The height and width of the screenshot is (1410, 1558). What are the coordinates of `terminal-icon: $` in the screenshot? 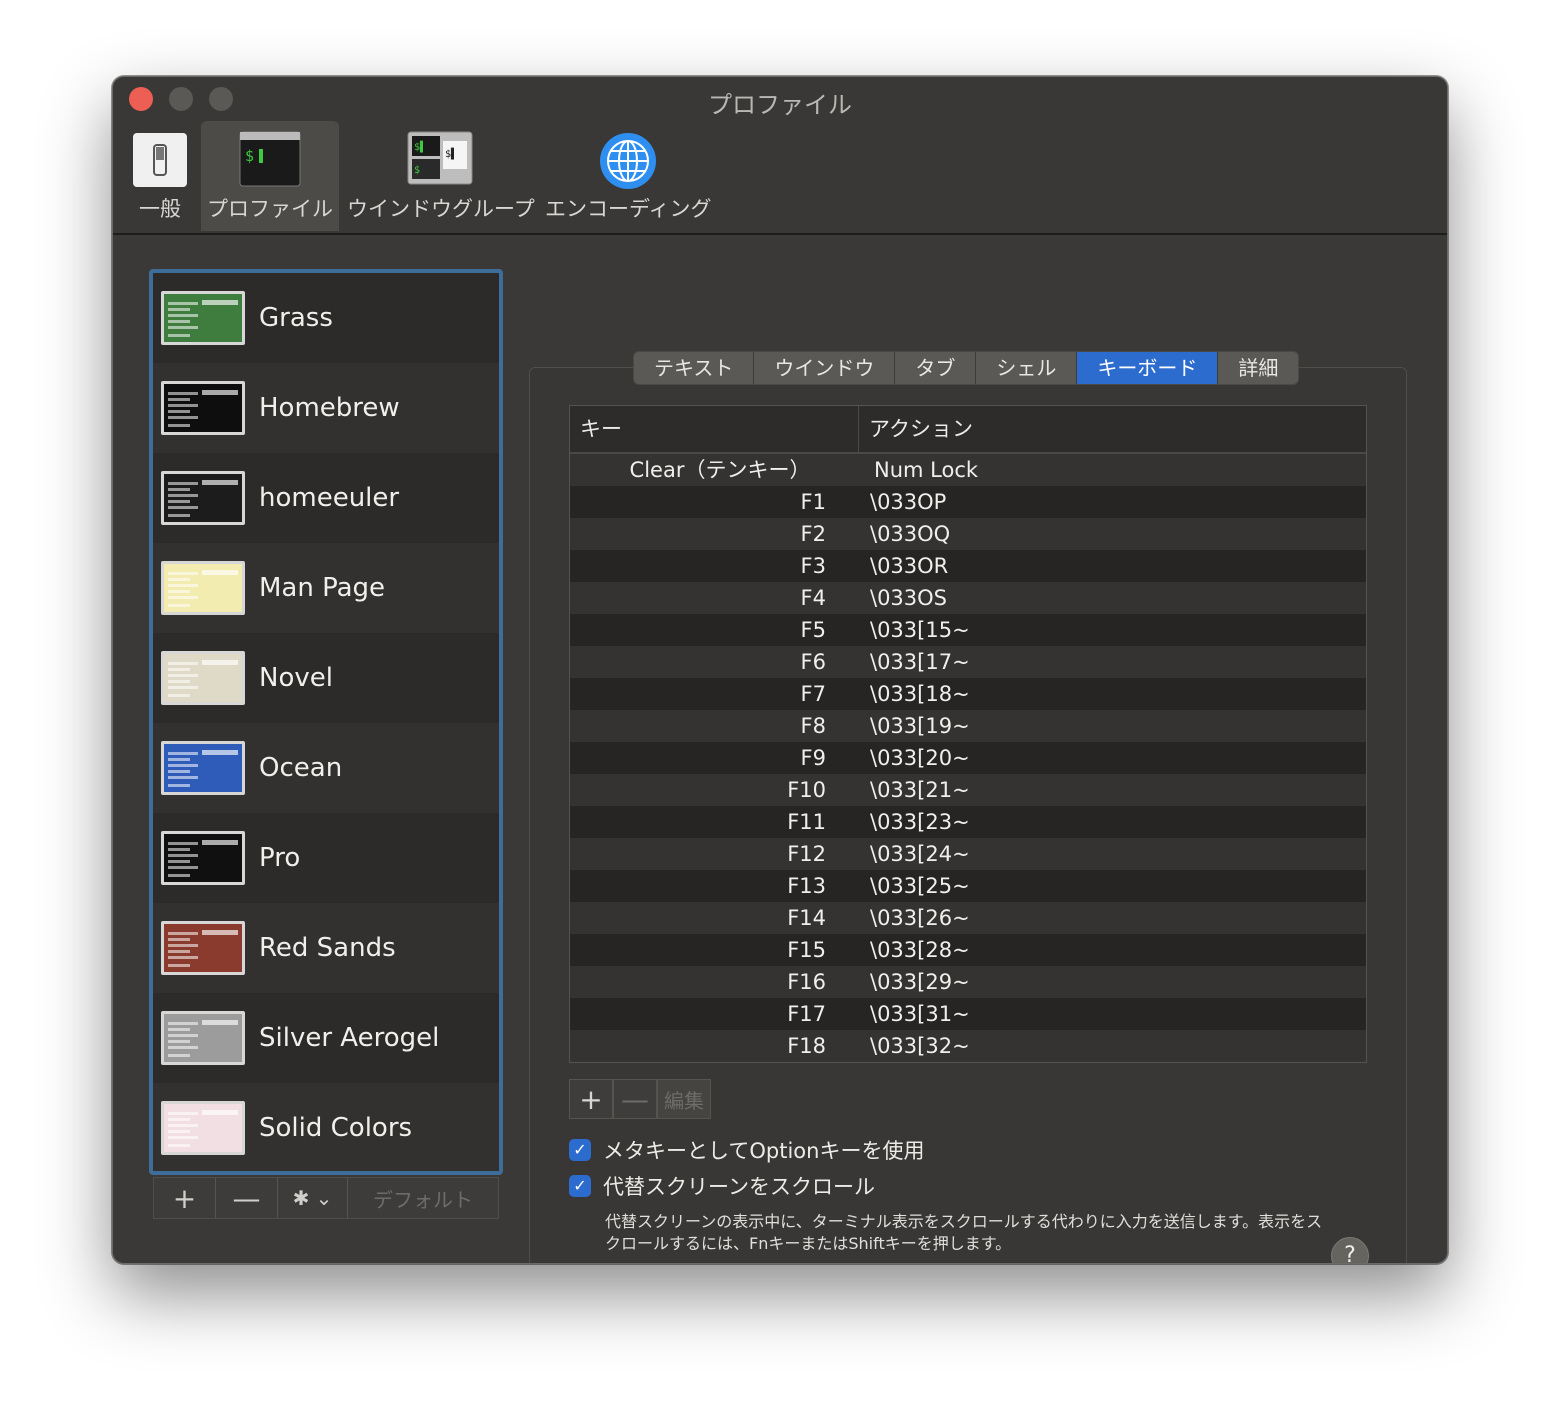 It's located at (270, 161).